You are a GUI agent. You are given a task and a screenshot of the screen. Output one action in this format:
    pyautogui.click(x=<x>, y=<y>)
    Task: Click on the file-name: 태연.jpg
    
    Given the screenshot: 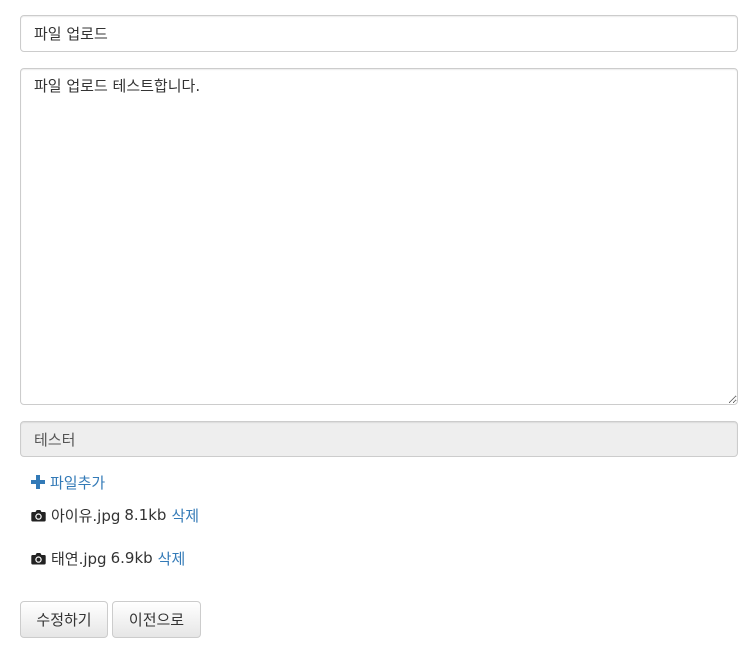 What is the action you would take?
    pyautogui.click(x=79, y=558)
    